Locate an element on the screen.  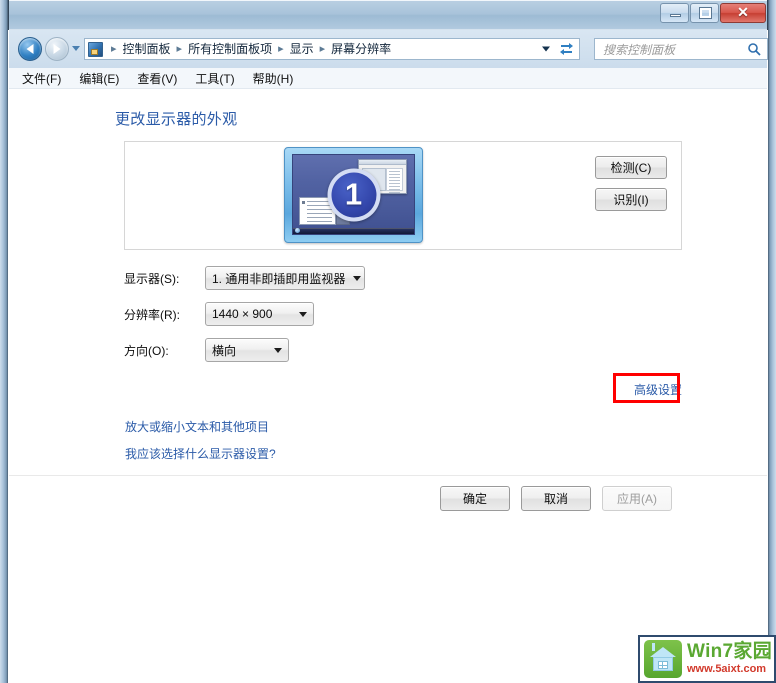
monitor-bezel: 1 is located at coordinates (353, 195).